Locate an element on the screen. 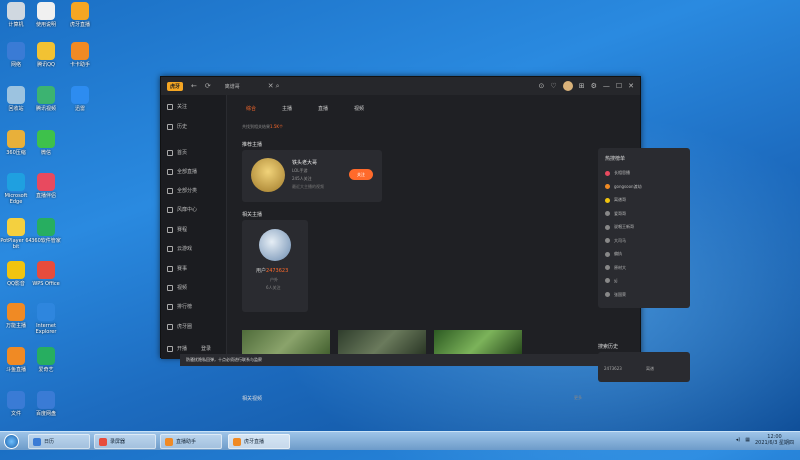  desktop-icon-label: Microsoft Edge is located at coordinates (16, 199).